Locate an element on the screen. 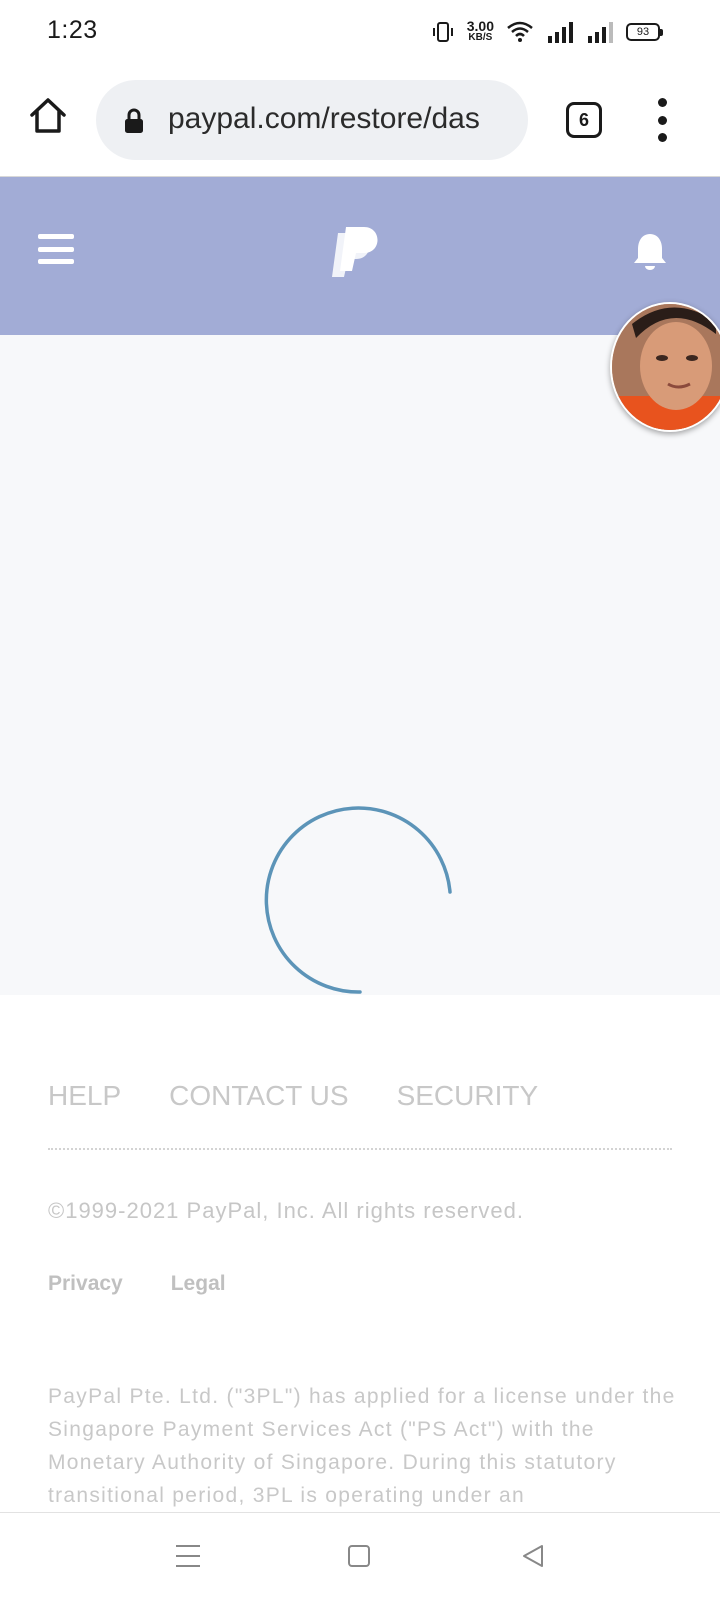  wifi-icon is located at coordinates (520, 31).